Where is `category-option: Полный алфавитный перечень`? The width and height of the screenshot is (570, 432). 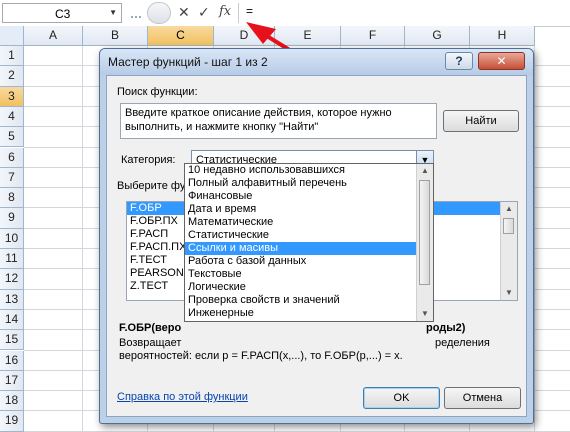
category-option: Полный алфавитный перечень is located at coordinates (309, 183).